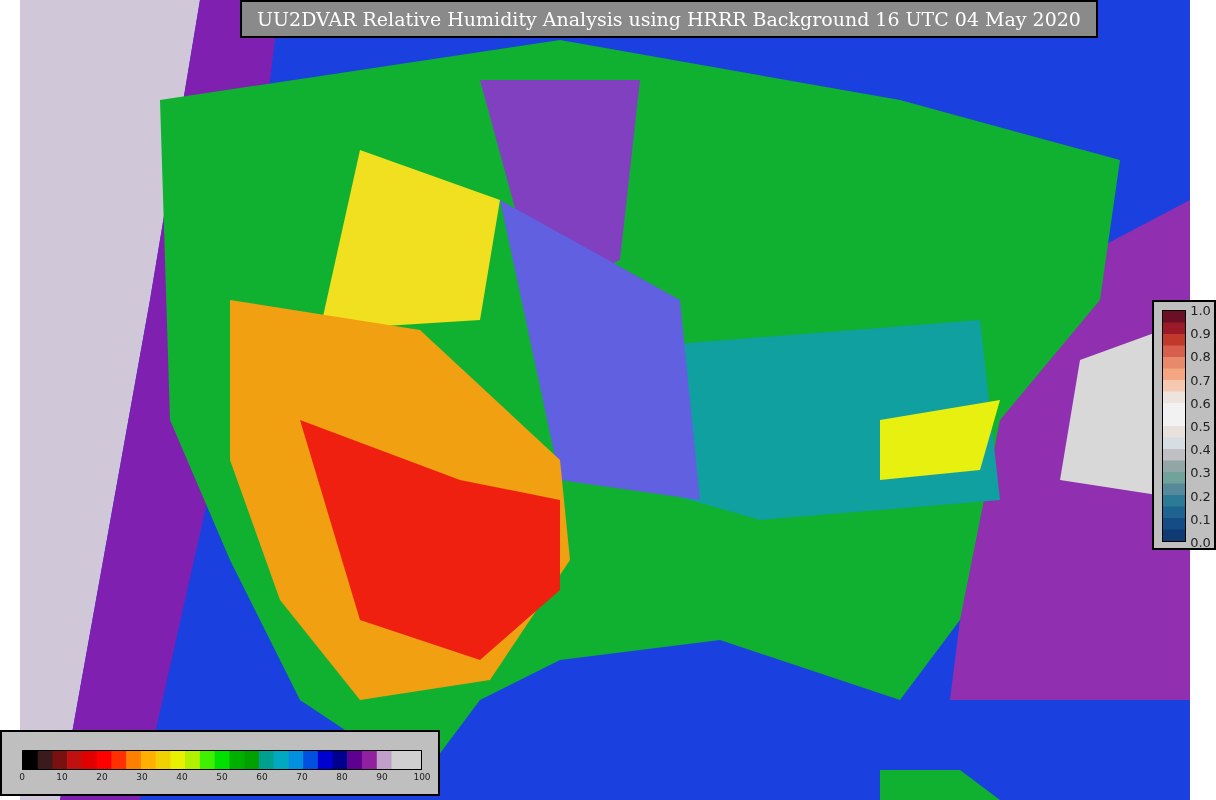 The width and height of the screenshot is (1216, 800). What do you see at coordinates (1200, 380) in the screenshot?
I see `tick-label: 0.7` at bounding box center [1200, 380].